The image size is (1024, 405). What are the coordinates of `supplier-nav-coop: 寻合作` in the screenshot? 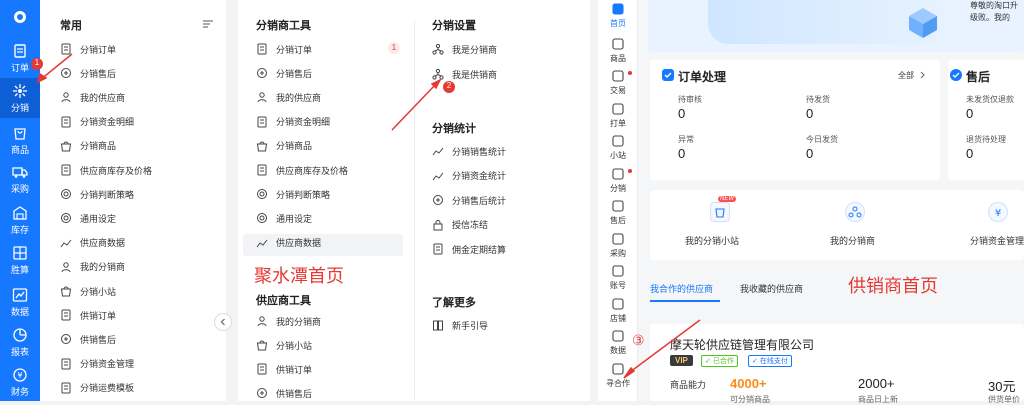 It's located at (618, 375).